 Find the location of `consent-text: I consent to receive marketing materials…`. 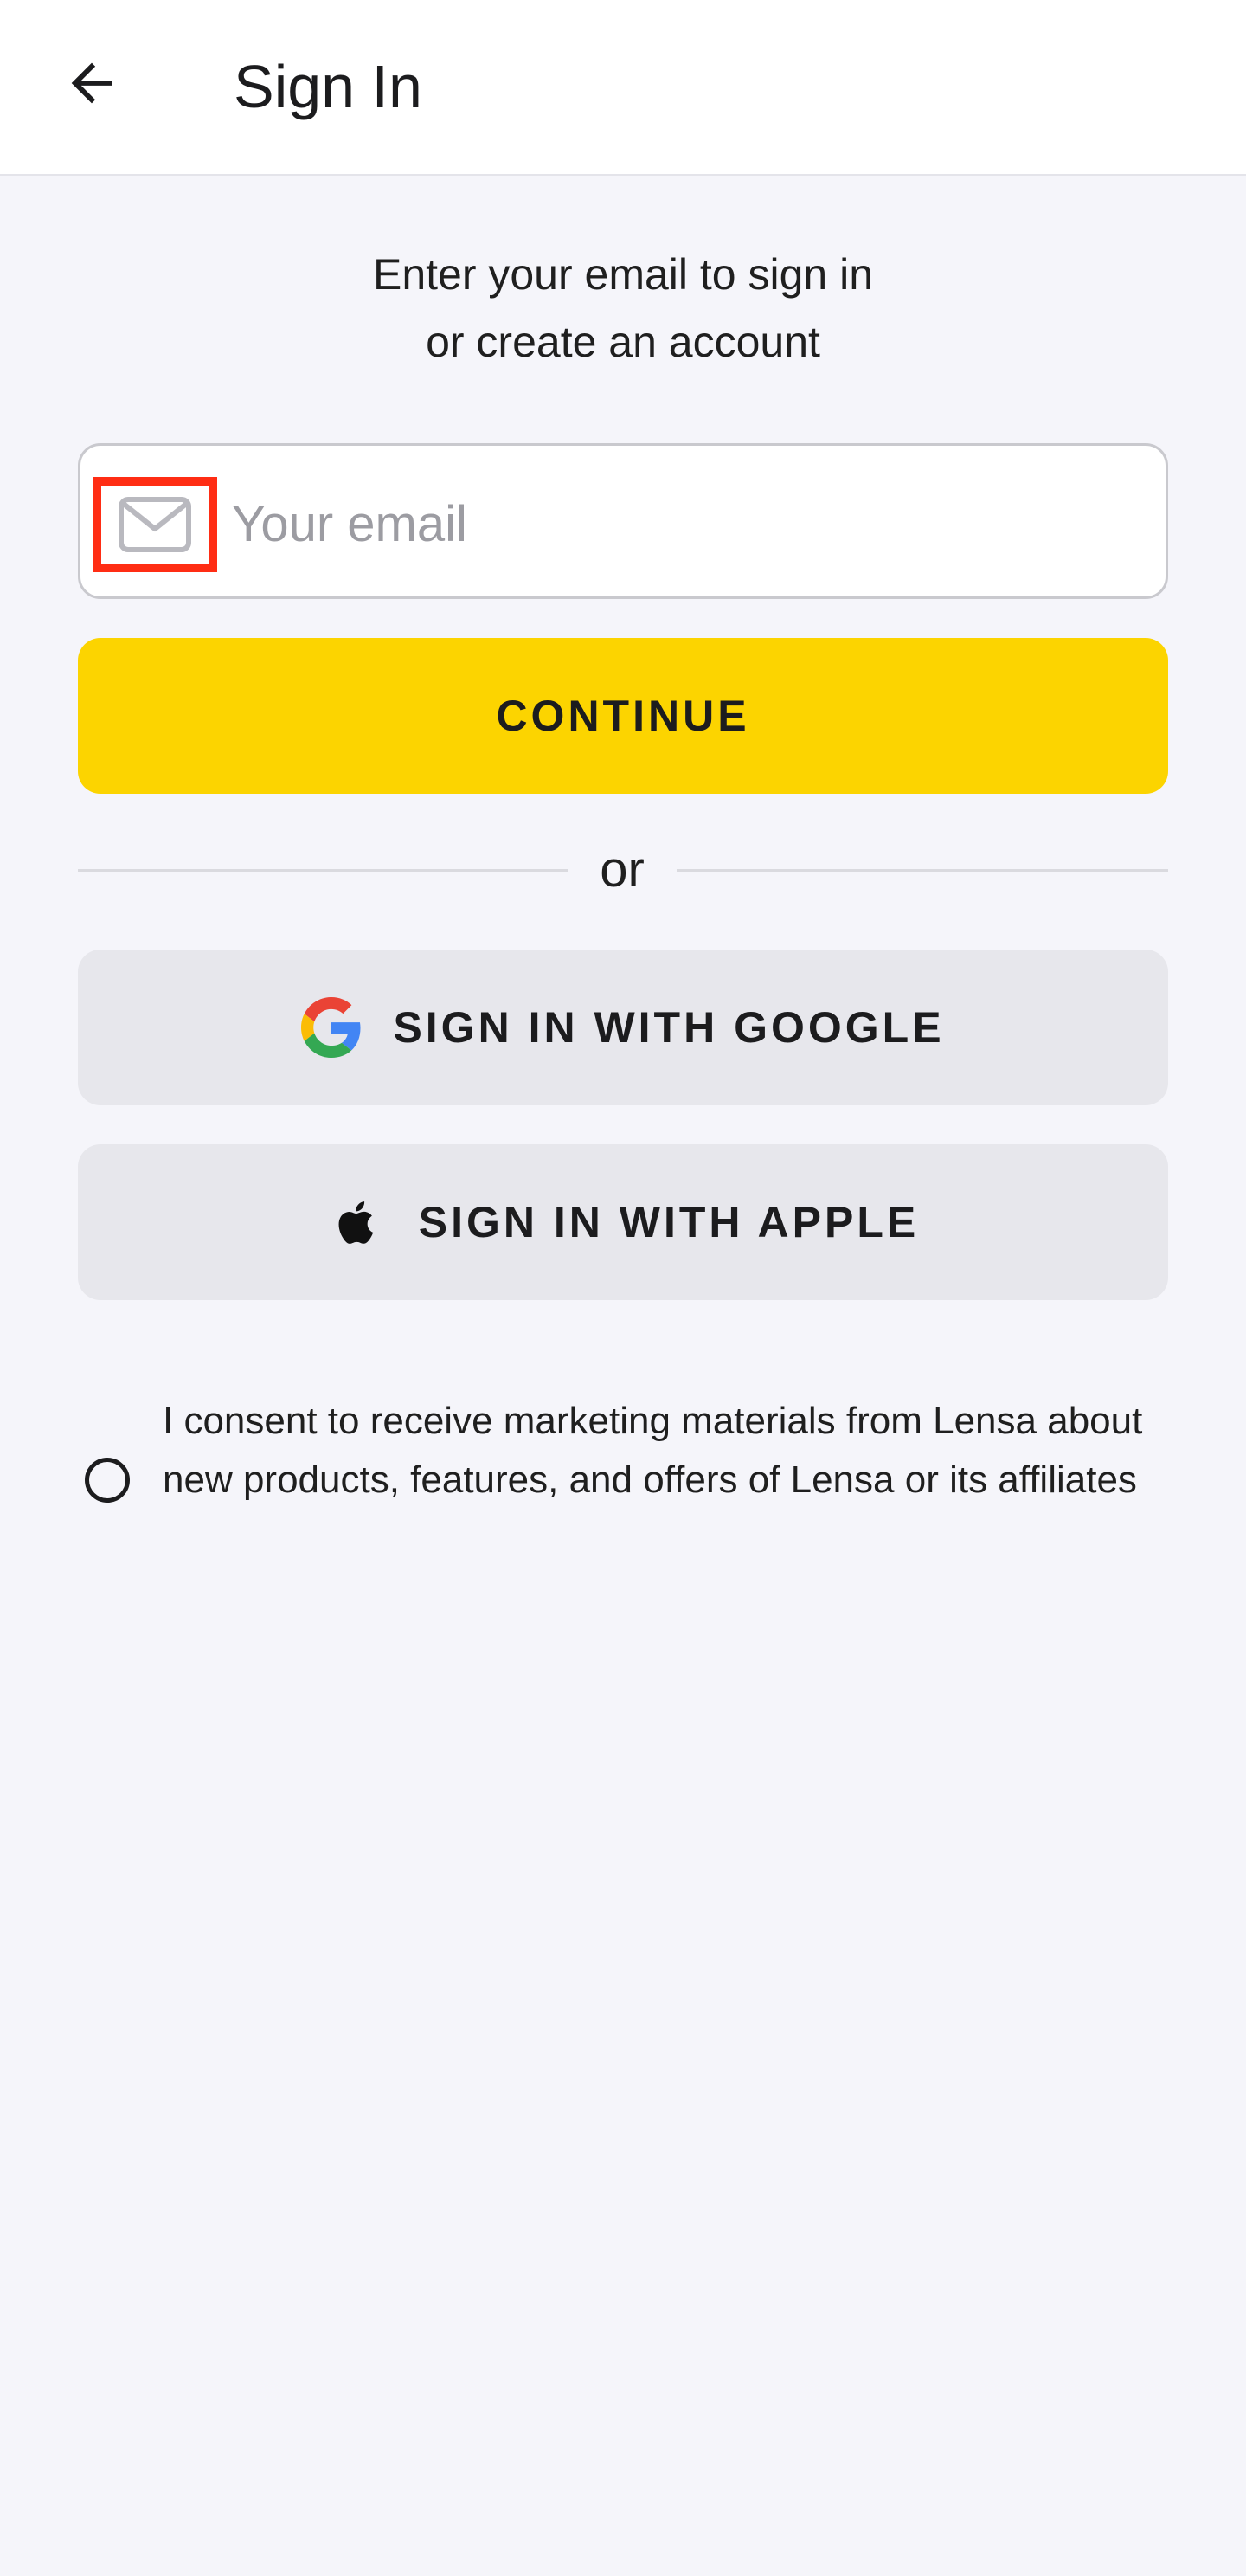

consent-text: I consent to receive marketing materials… is located at coordinates (653, 1450).